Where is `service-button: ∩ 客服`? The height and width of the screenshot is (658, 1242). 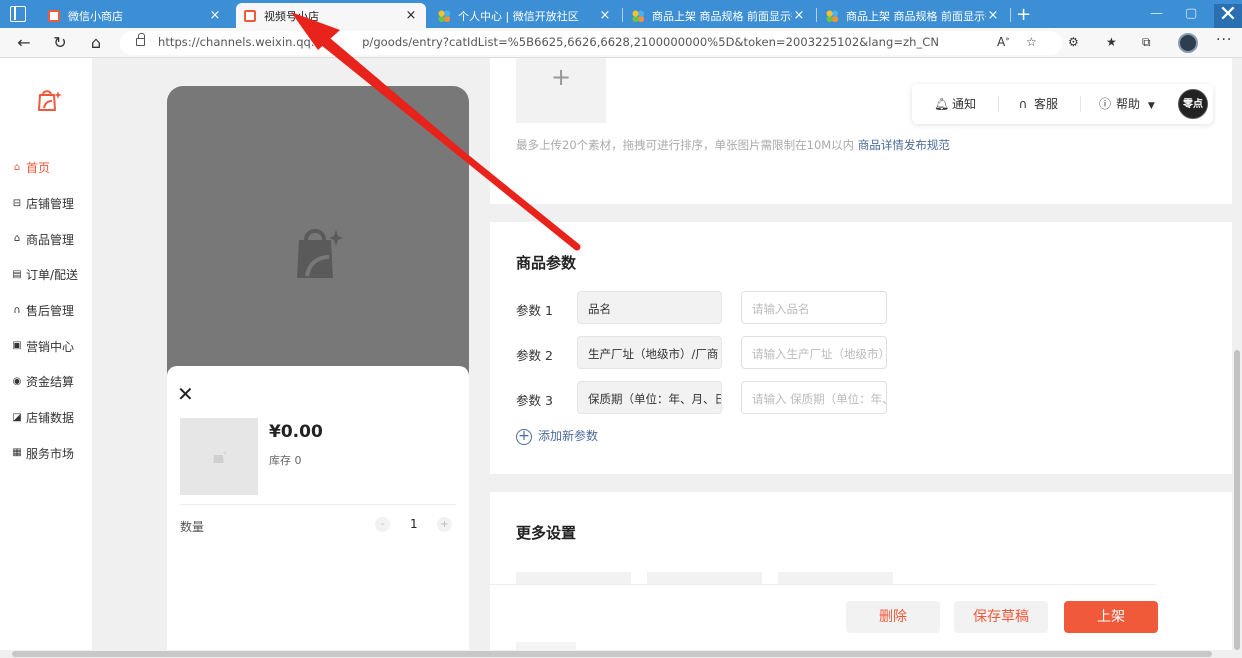 service-button: ∩ 客服 is located at coordinates (1037, 103).